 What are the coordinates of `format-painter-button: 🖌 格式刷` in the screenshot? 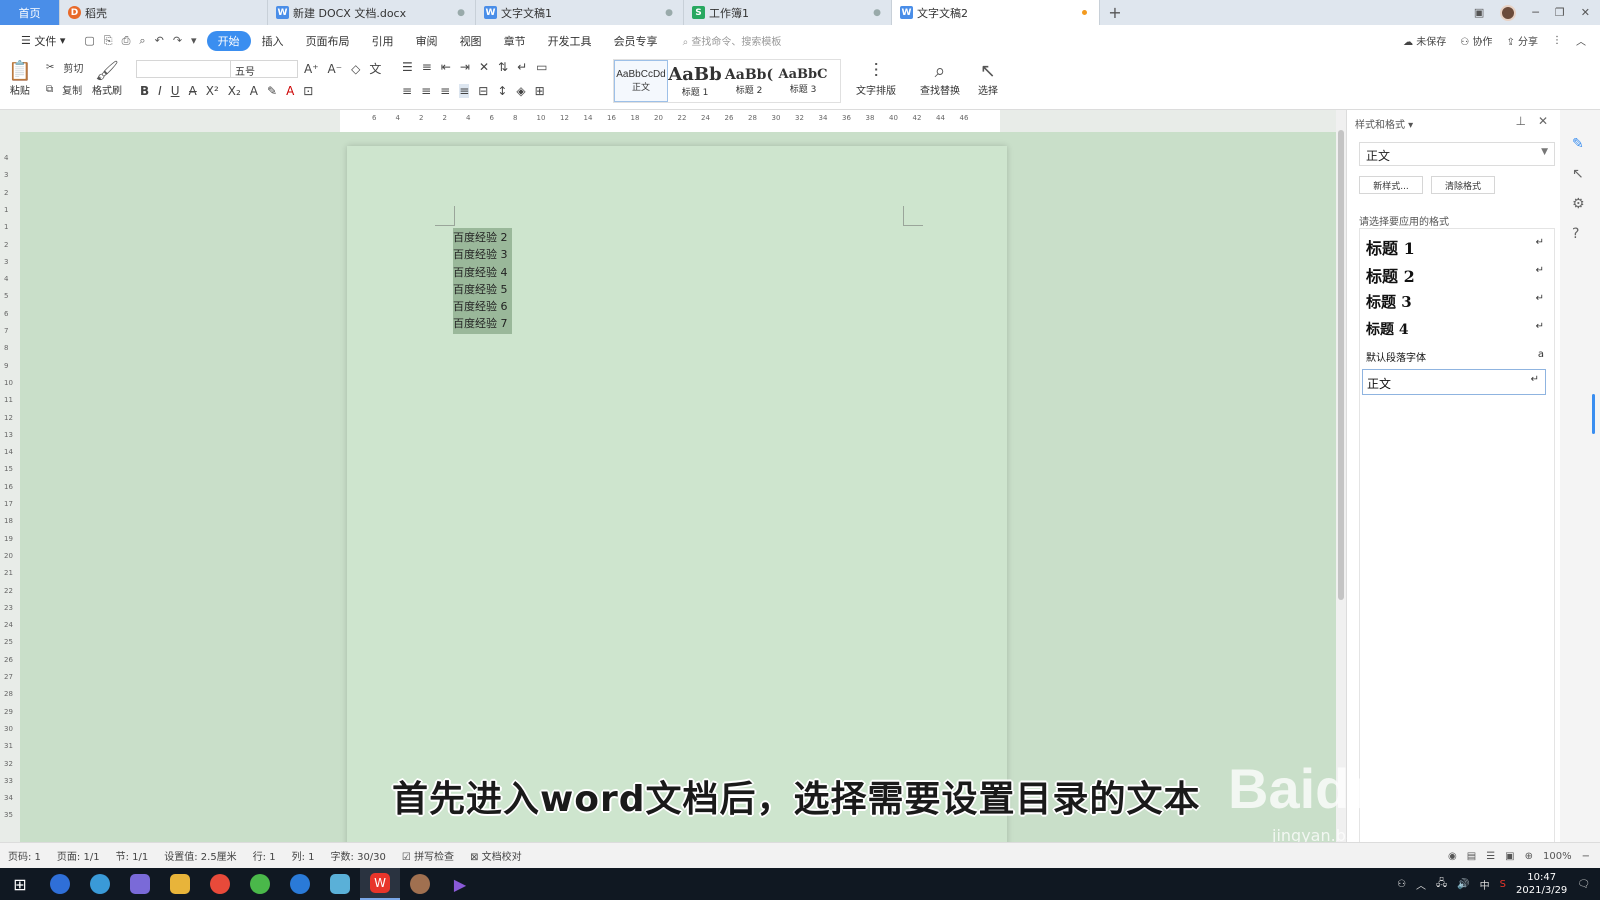 It's located at (107, 78).